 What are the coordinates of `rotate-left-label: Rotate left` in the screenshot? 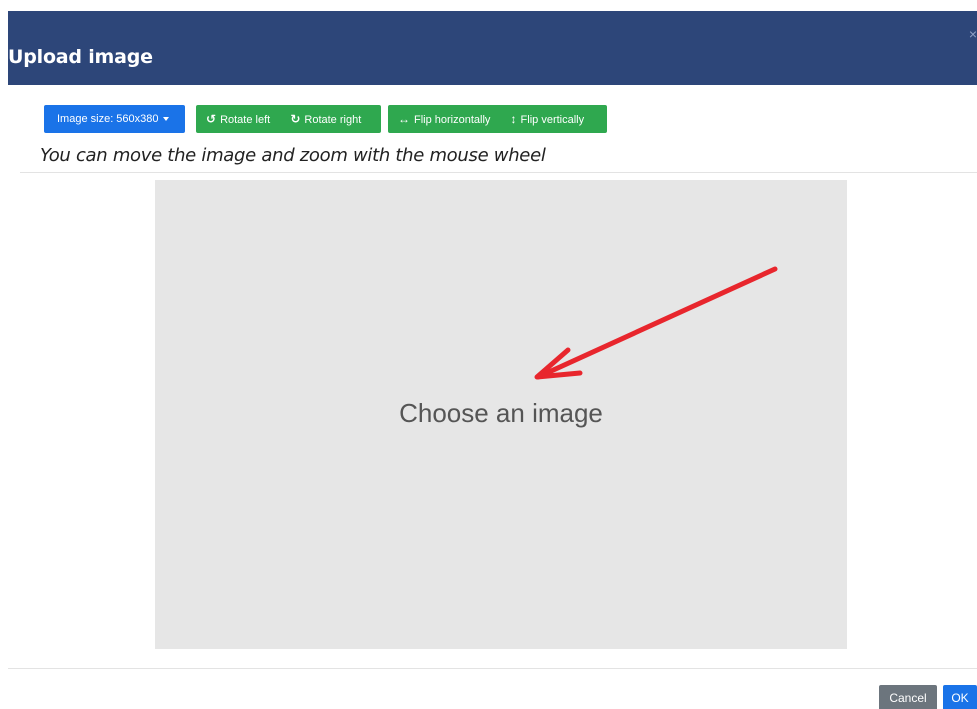 It's located at (245, 120).